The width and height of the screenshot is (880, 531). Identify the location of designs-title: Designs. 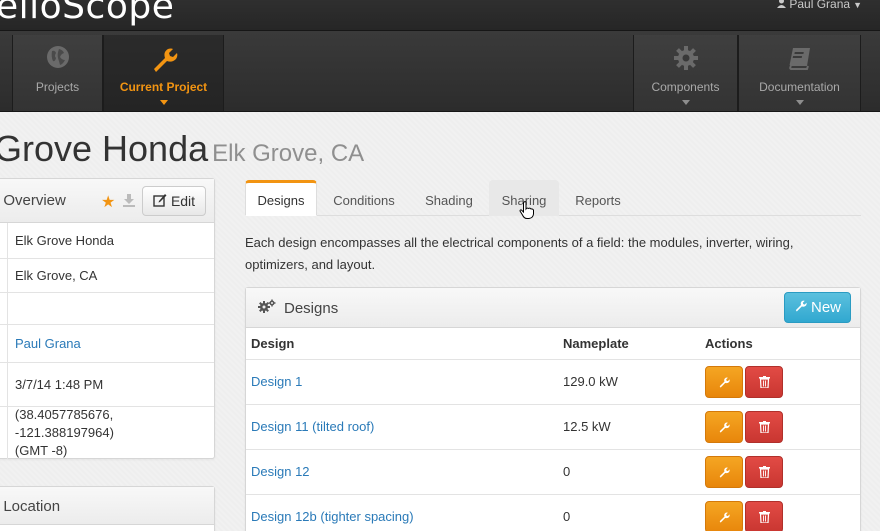
(298, 308).